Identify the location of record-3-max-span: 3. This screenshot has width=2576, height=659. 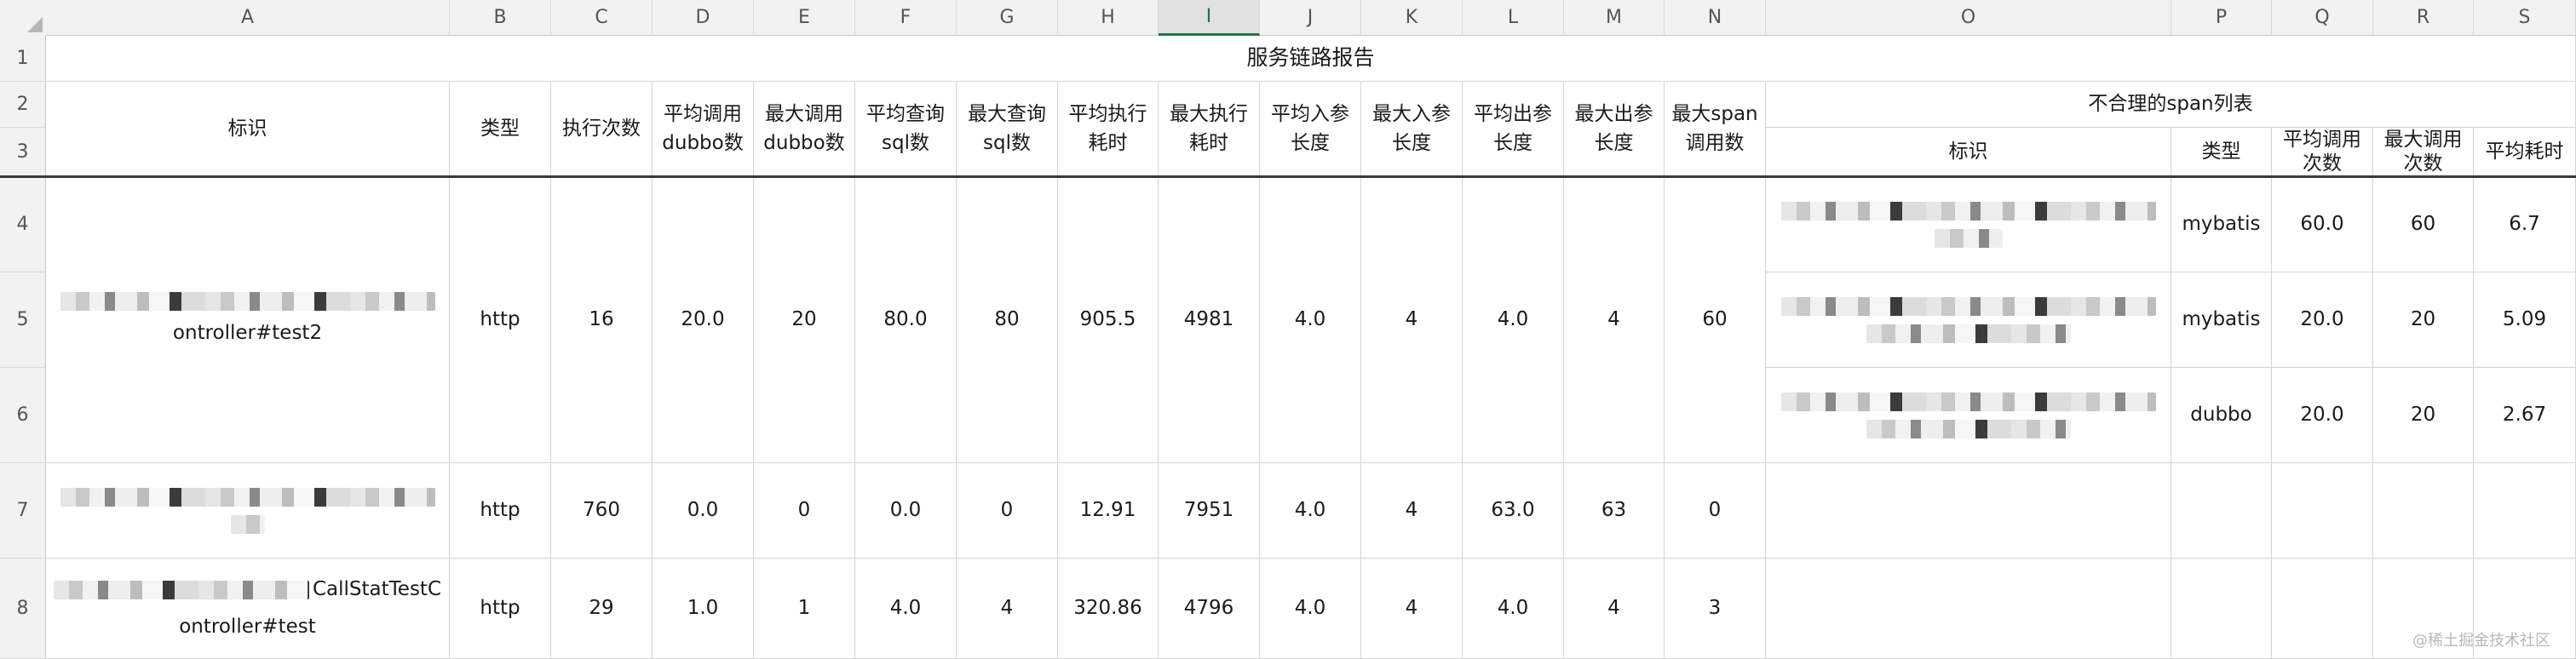
(1716, 609).